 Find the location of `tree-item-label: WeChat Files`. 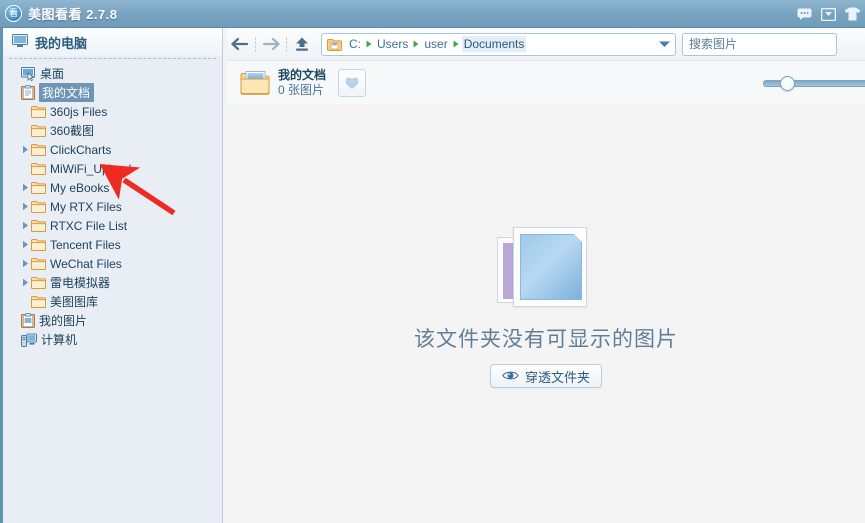

tree-item-label: WeChat Files is located at coordinates (86, 263).